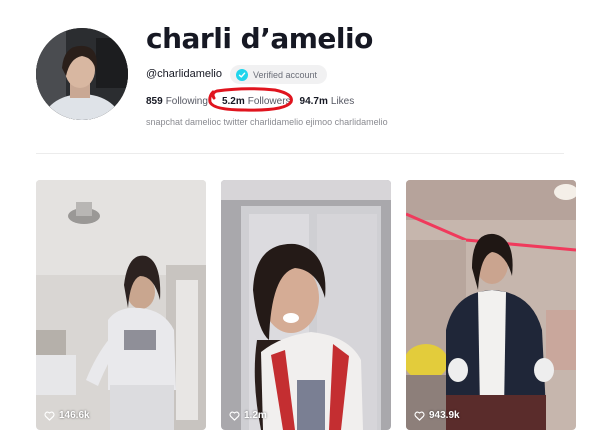 This screenshot has height=440, width=600. I want to click on following-label: Following, so click(186, 101).